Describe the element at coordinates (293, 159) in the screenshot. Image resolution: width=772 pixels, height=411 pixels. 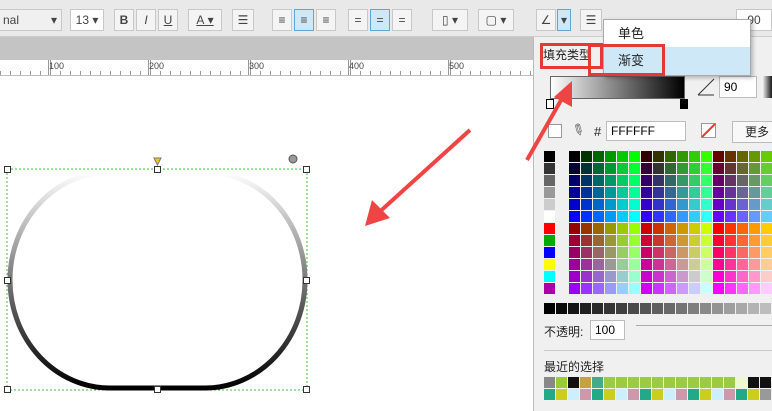
I see `rotate-handle` at that location.